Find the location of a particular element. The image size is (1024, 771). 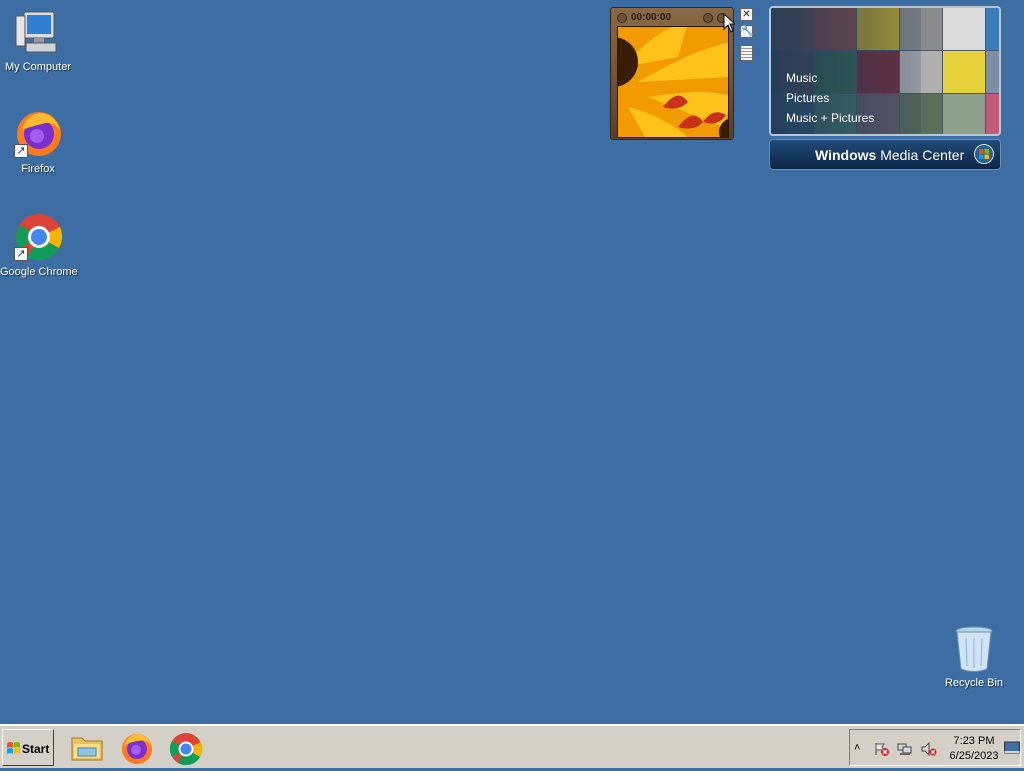

volume-muted-icon is located at coordinates (929, 749).